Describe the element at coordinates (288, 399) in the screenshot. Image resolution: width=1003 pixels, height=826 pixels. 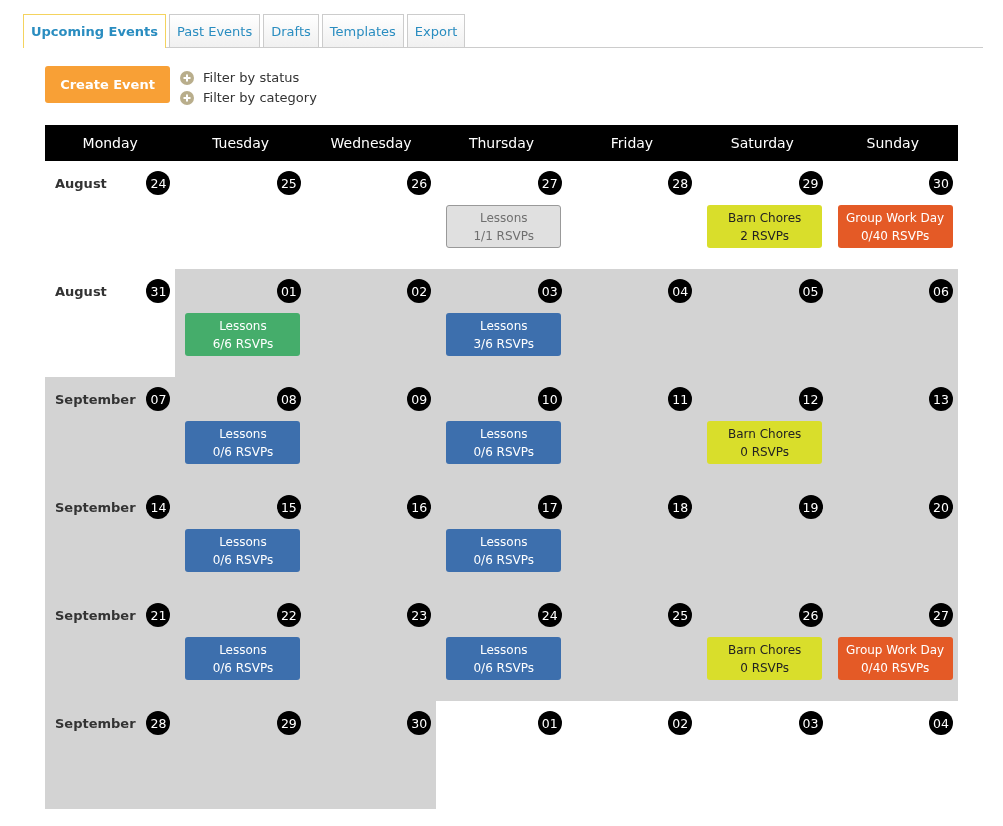
I see `day-number: 08` at that location.